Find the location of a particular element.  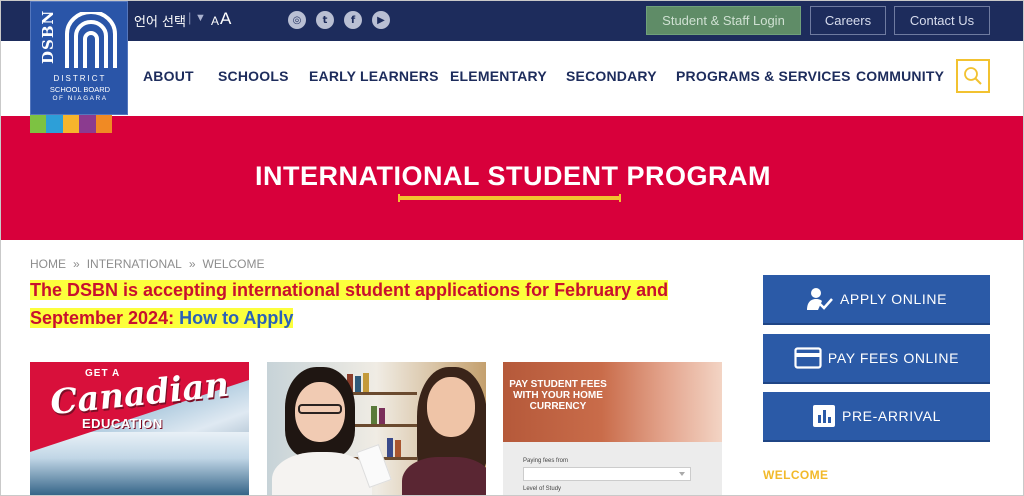

how-to-apply-link: How to Apply is located at coordinates (236, 318).